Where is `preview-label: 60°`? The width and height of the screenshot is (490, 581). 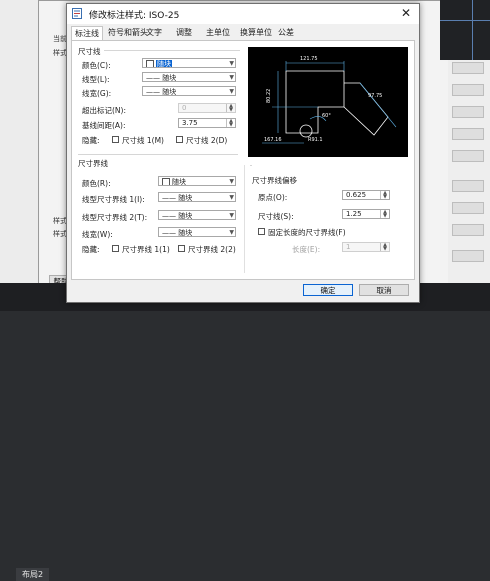
preview-label: 60° is located at coordinates (326, 116).